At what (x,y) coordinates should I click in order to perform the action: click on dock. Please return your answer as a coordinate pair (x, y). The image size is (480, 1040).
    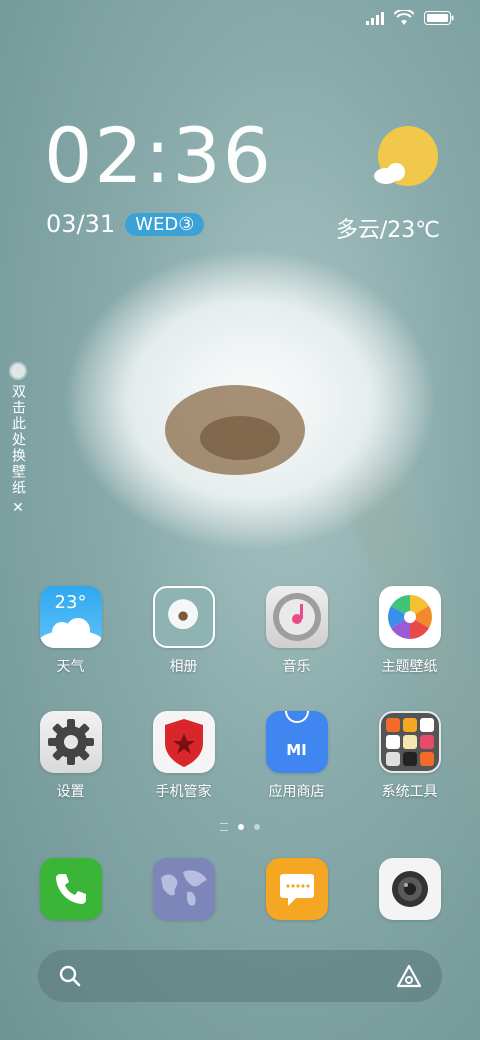
    Looking at the image, I should click on (240, 889).